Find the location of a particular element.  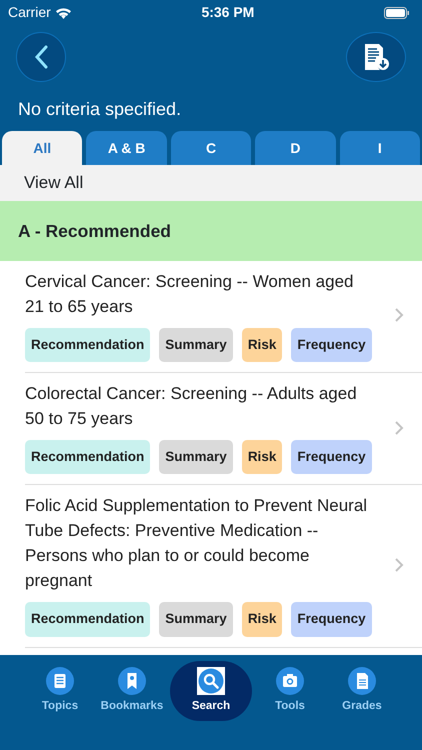

category-tab: D is located at coordinates (295, 148).